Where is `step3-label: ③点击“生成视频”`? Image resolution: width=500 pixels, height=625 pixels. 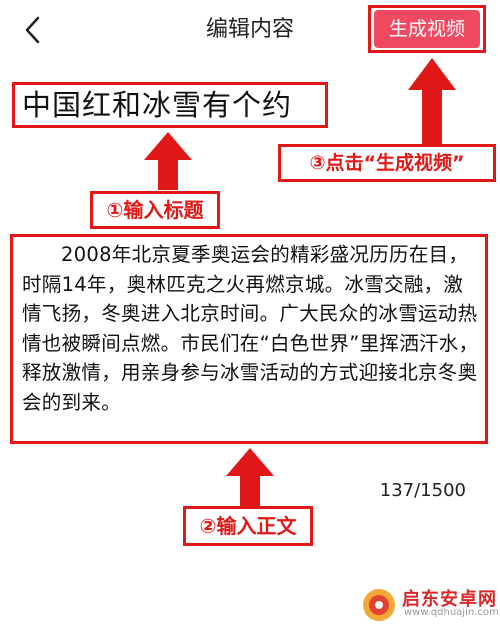
step3-label: ③点击“生成视频” is located at coordinates (387, 163).